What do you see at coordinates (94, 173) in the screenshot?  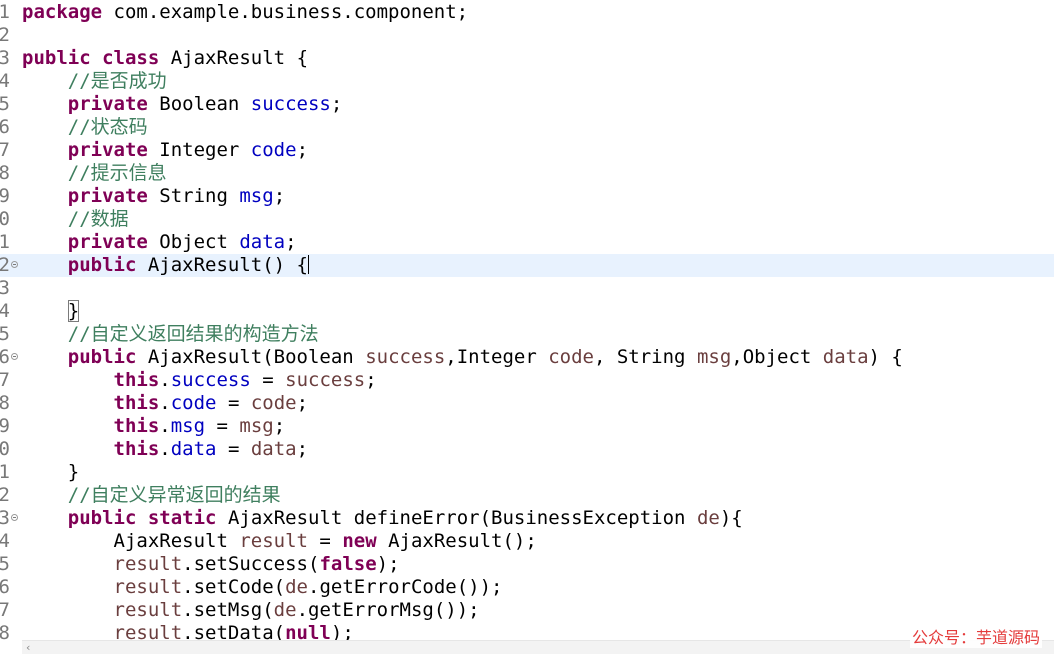 I see `code-text: //提示信息` at bounding box center [94, 173].